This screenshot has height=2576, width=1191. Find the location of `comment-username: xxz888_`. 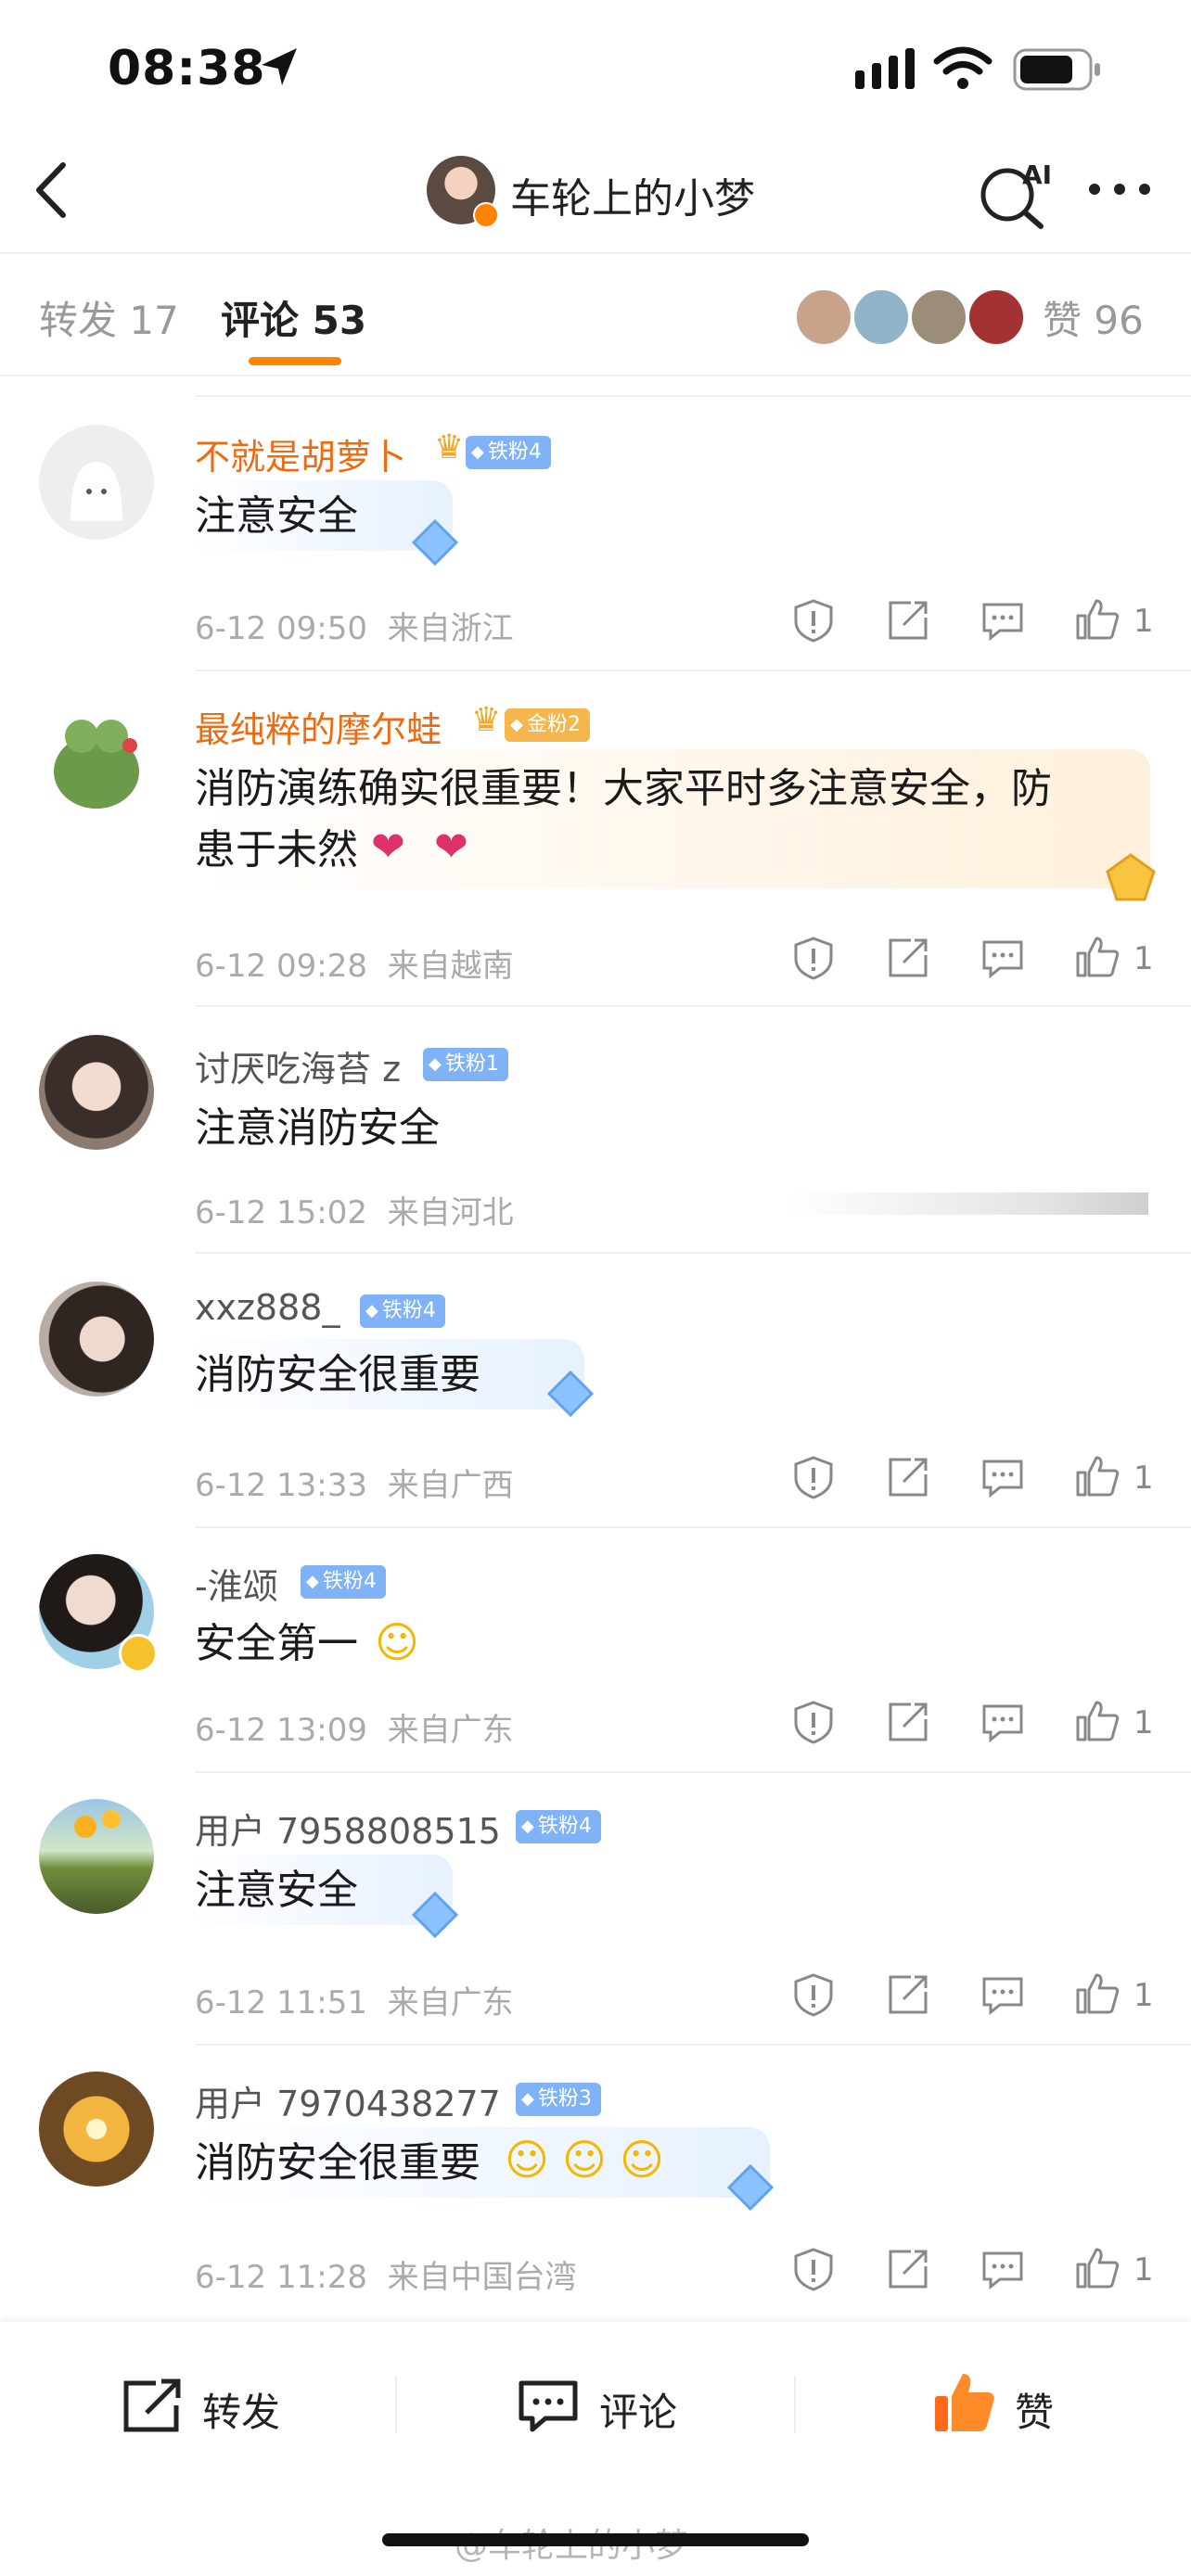

comment-username: xxz888_ is located at coordinates (267, 1307).